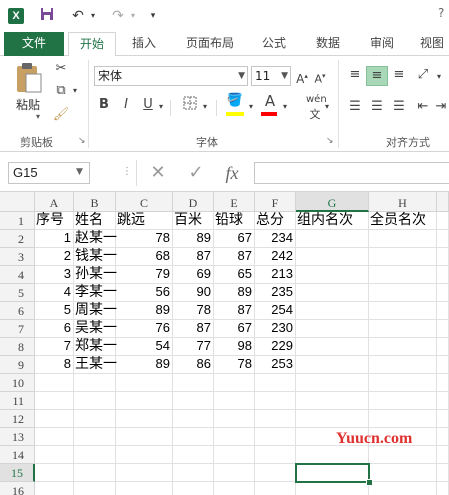  What do you see at coordinates (332, 365) in the screenshot?
I see `cell-g9` at bounding box center [332, 365].